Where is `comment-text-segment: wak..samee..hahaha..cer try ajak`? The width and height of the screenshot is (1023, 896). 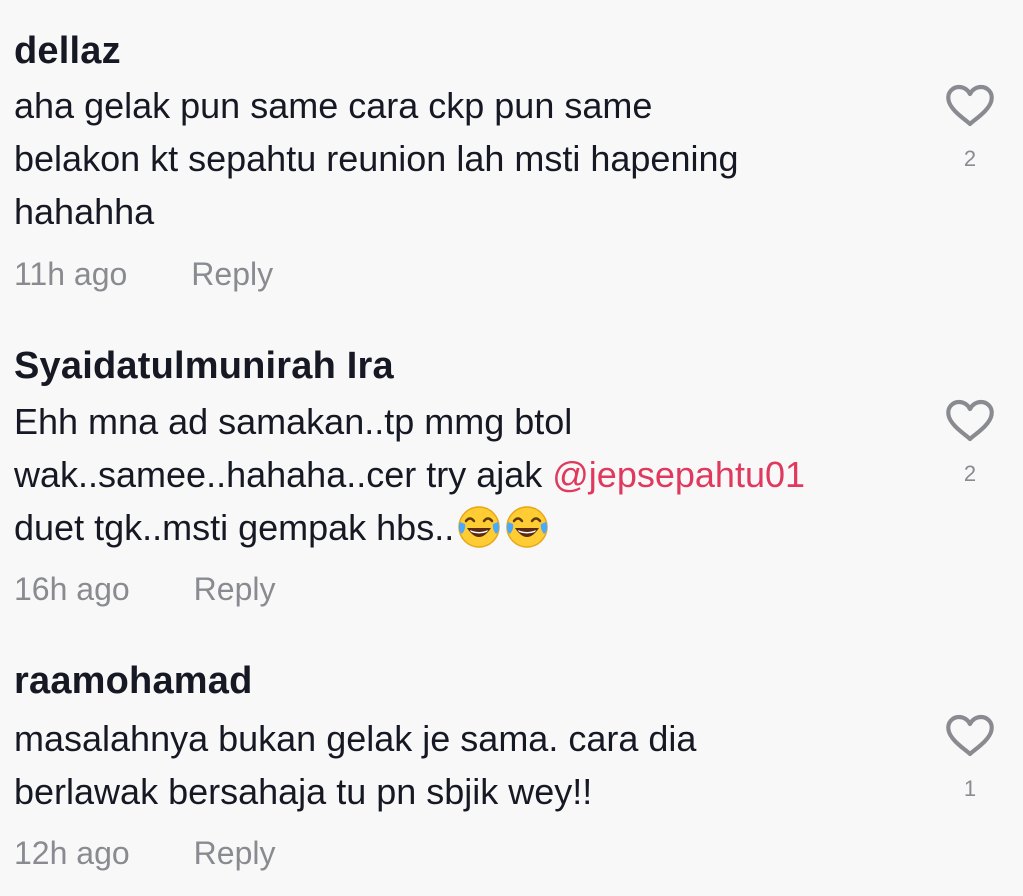
comment-text-segment: wak..samee..hahaha..cer try ajak is located at coordinates (283, 474).